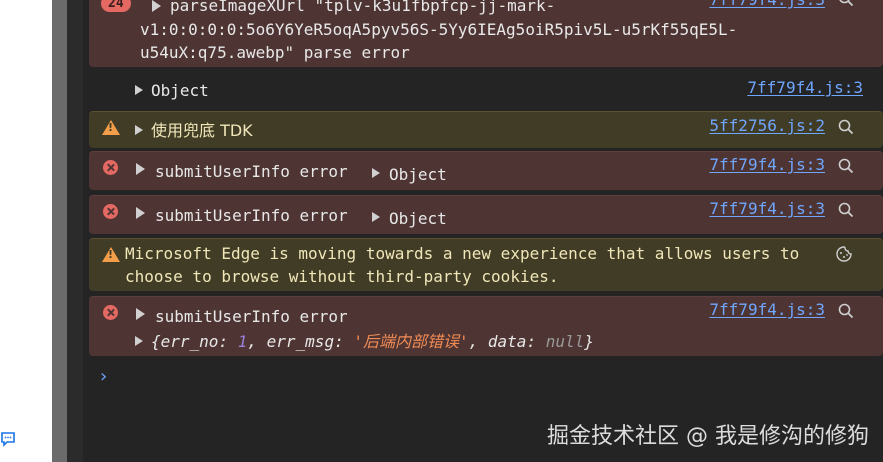 The height and width of the screenshot is (462, 883). I want to click on console-message-log: Object 7ff79f4.js:3, so click(486, 91).